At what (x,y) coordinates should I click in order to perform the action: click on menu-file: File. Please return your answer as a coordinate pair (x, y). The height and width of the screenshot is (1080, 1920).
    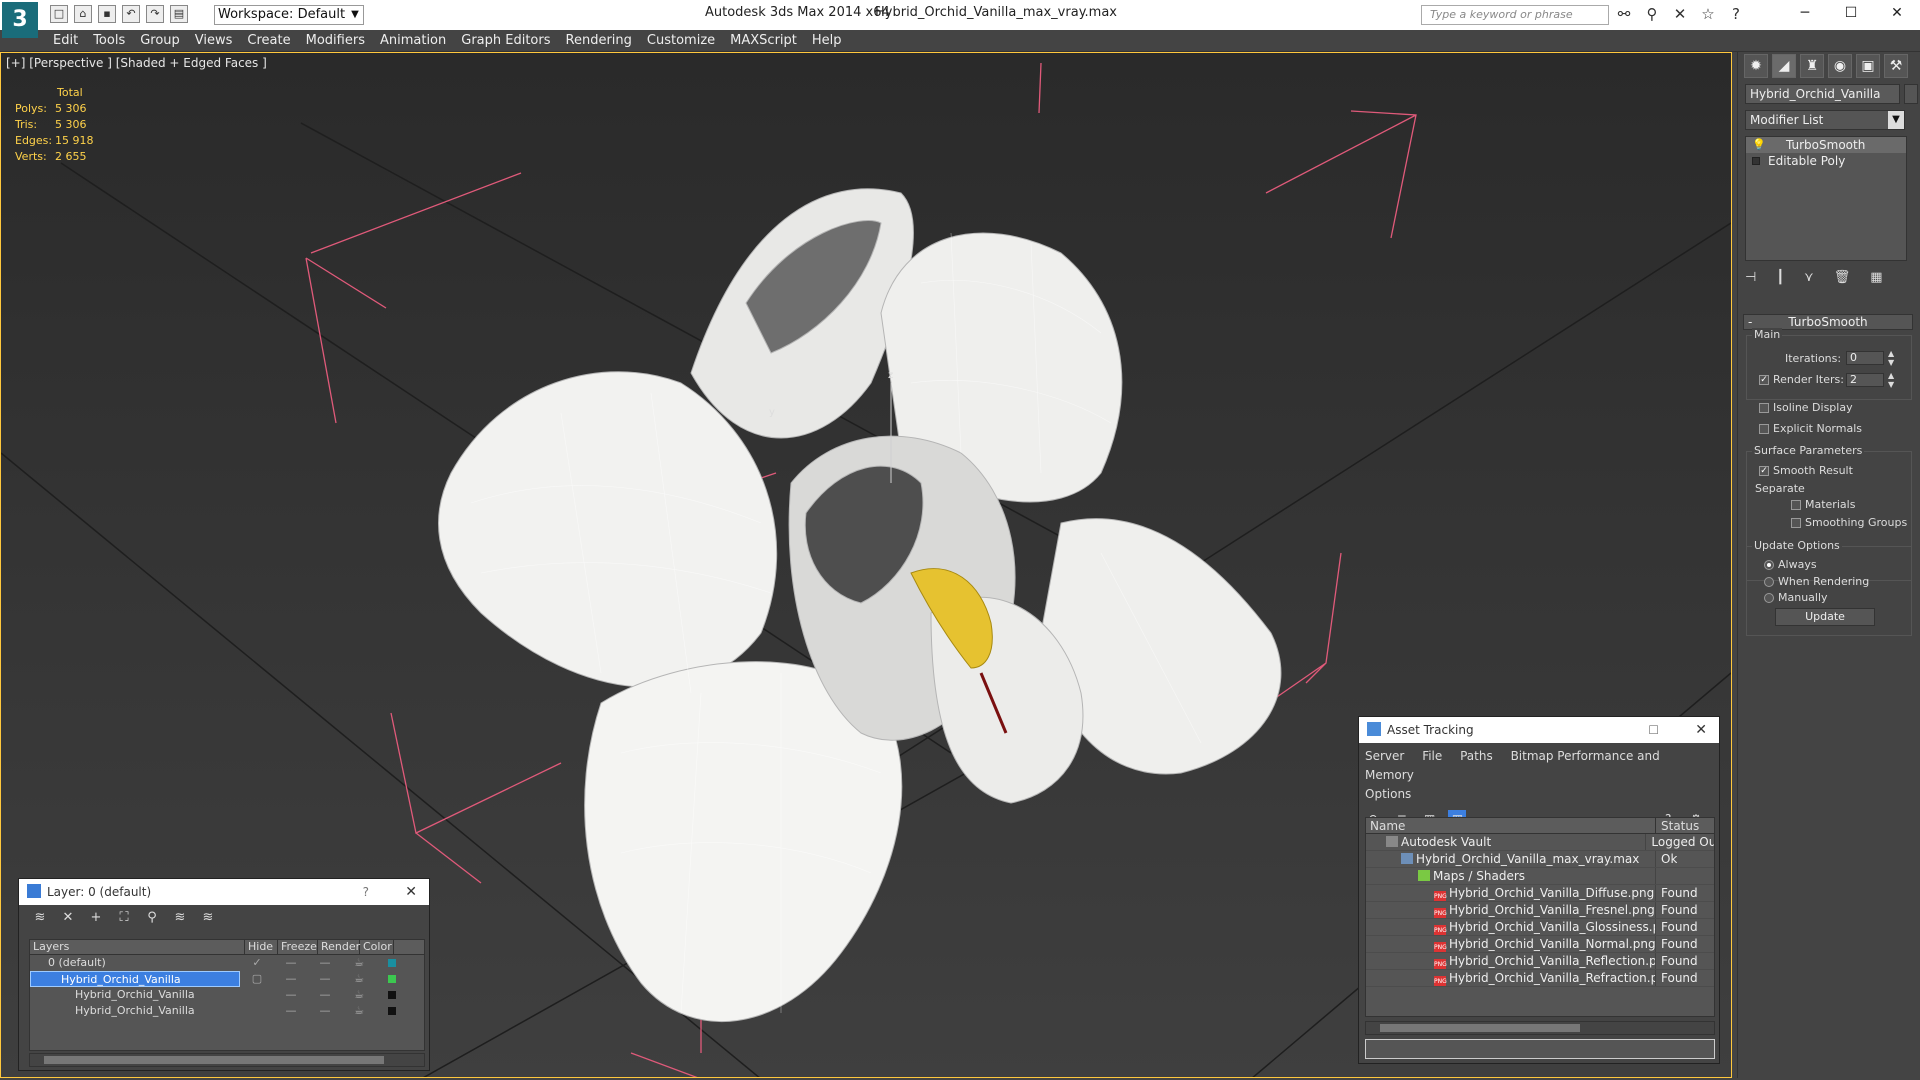
    Looking at the image, I should click on (1432, 756).